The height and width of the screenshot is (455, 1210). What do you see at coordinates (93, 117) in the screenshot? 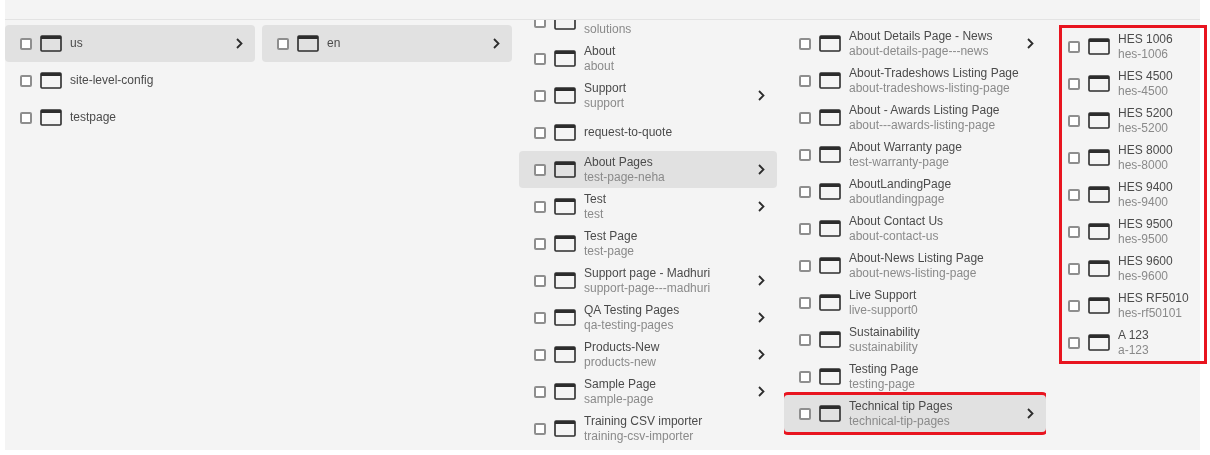
I see `page-title: testpage` at bounding box center [93, 117].